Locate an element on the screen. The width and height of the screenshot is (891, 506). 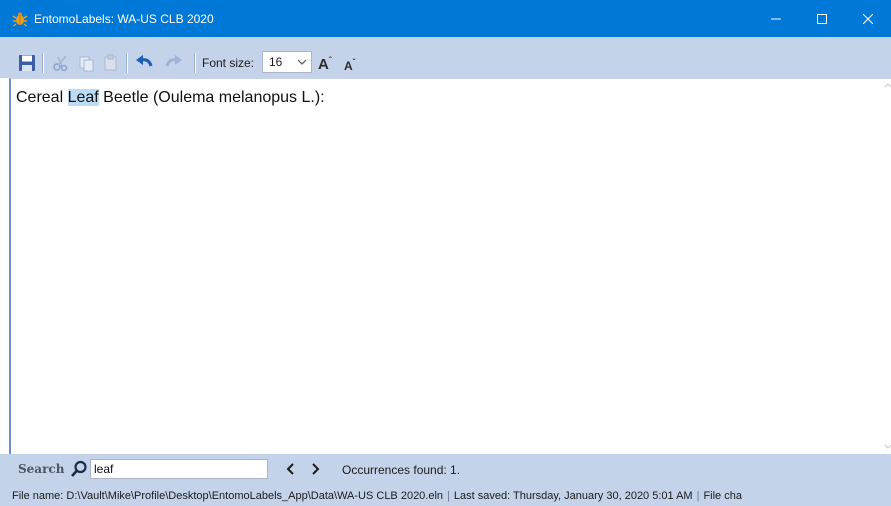
search-input is located at coordinates (179, 469).